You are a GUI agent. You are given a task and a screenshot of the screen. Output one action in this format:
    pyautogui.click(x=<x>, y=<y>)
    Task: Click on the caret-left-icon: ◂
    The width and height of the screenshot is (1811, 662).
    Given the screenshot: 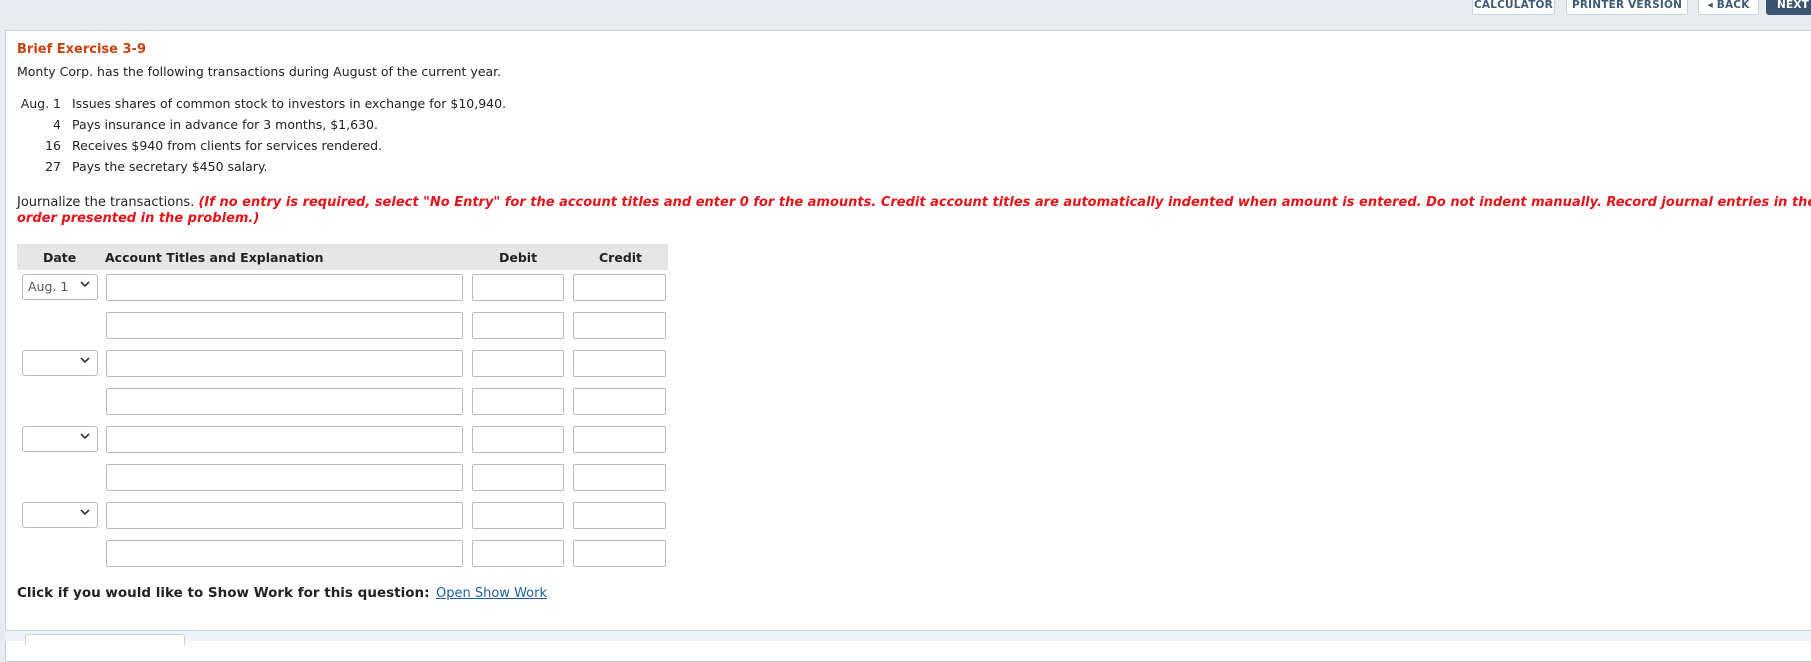 What is the action you would take?
    pyautogui.click(x=1710, y=5)
    